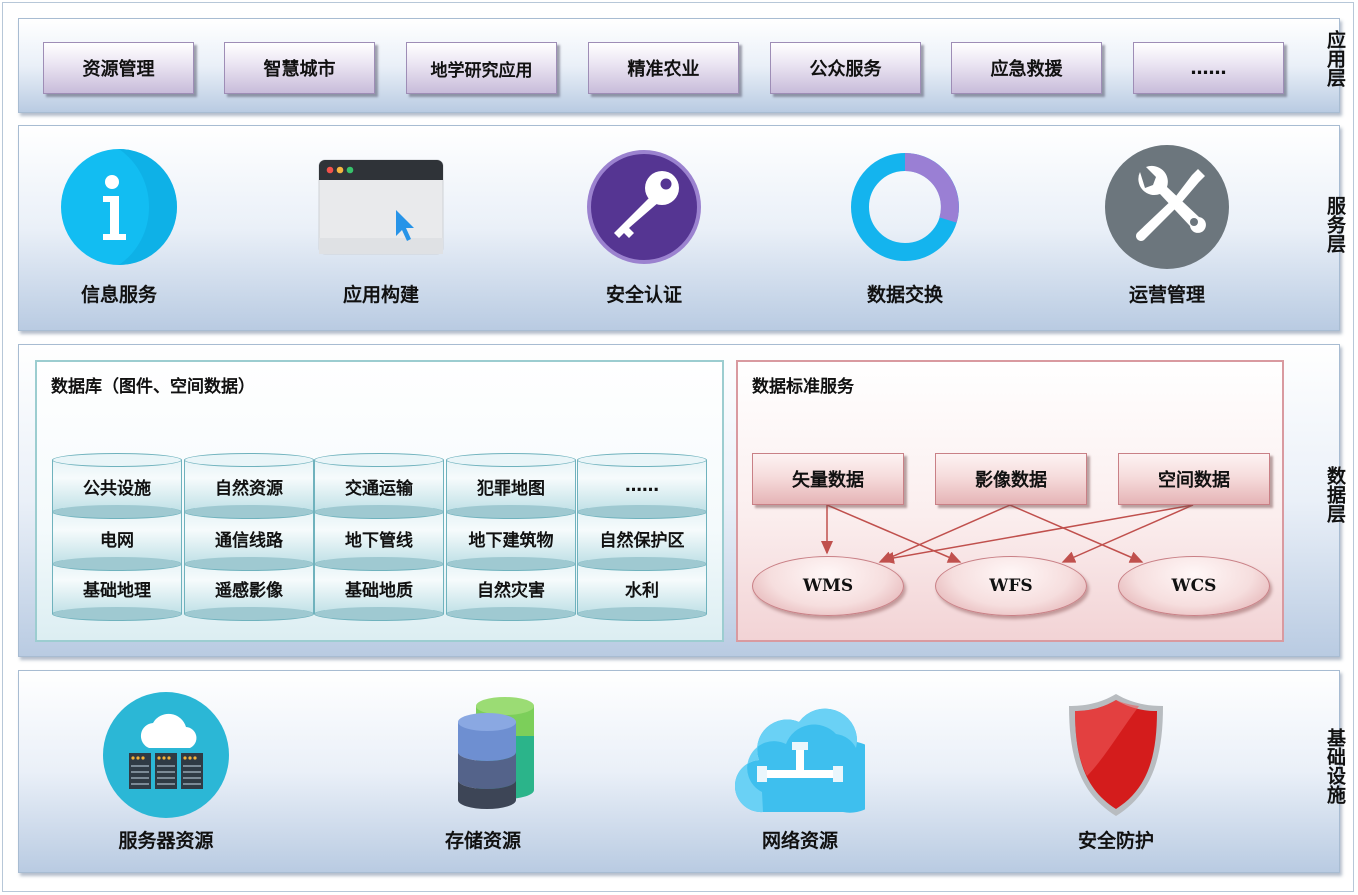  I want to click on target-wcs: WCS, so click(1194, 586).